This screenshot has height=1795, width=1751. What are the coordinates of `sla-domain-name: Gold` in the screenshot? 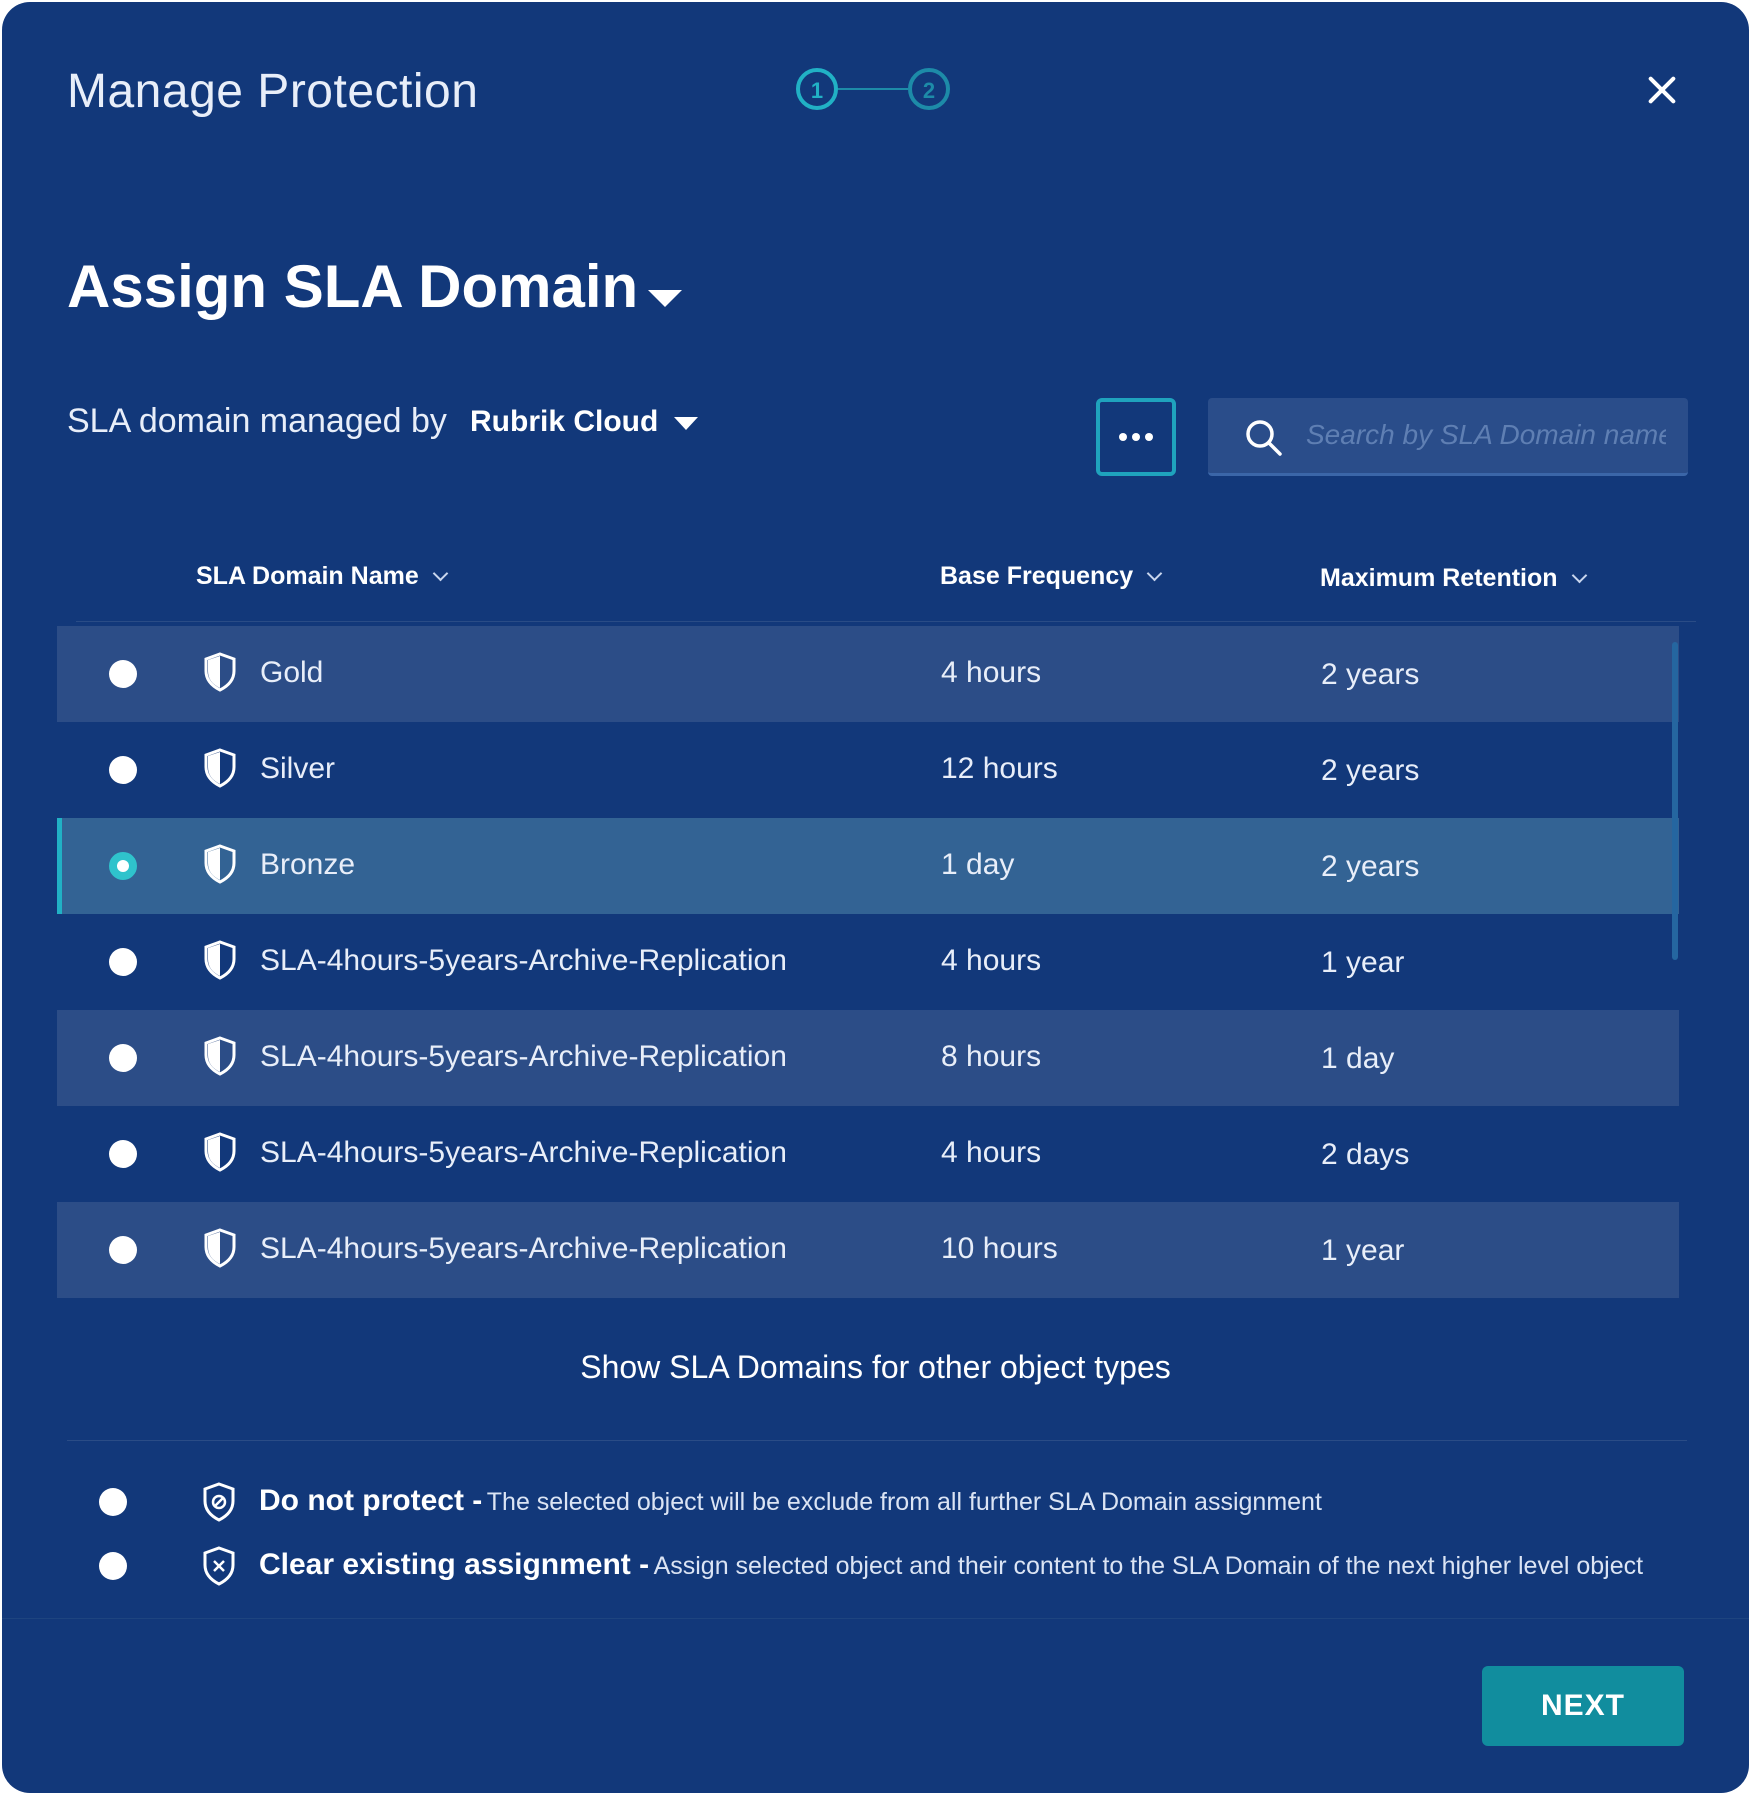 It's located at (292, 672).